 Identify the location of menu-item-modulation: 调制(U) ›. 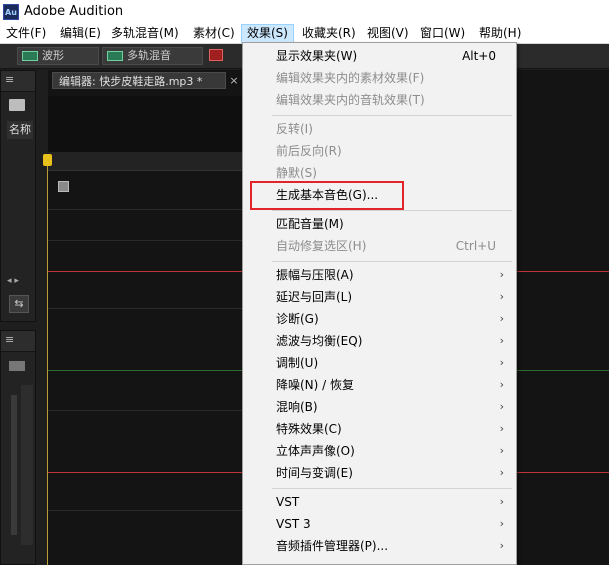
(379, 363).